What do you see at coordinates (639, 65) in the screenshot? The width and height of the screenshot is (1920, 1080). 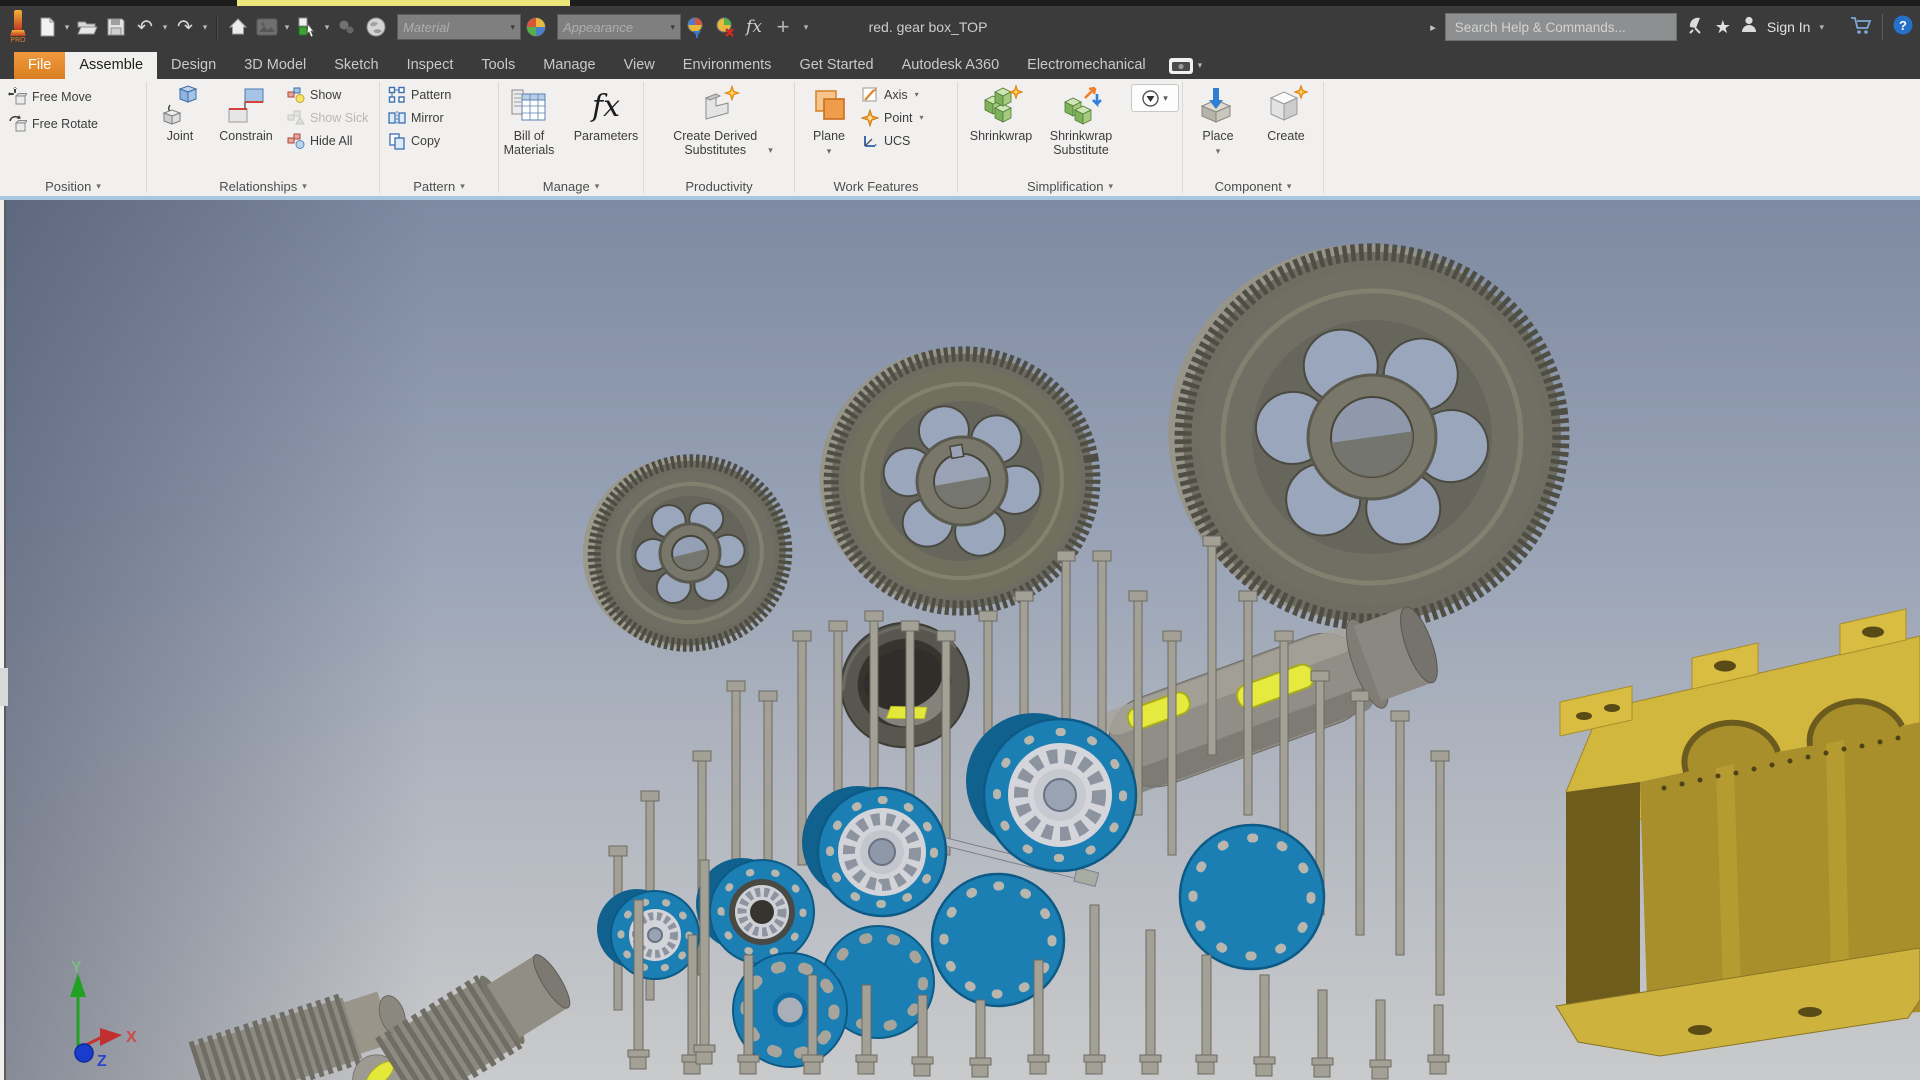 I see `tab-view: View` at bounding box center [639, 65].